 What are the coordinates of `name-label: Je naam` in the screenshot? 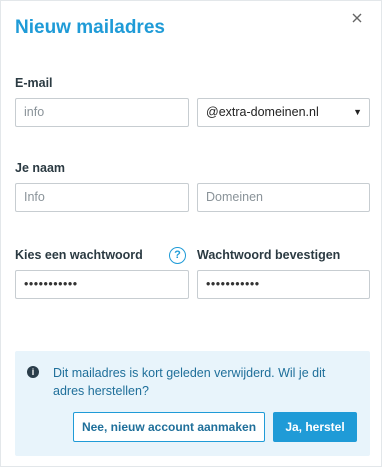 It's located at (40, 168).